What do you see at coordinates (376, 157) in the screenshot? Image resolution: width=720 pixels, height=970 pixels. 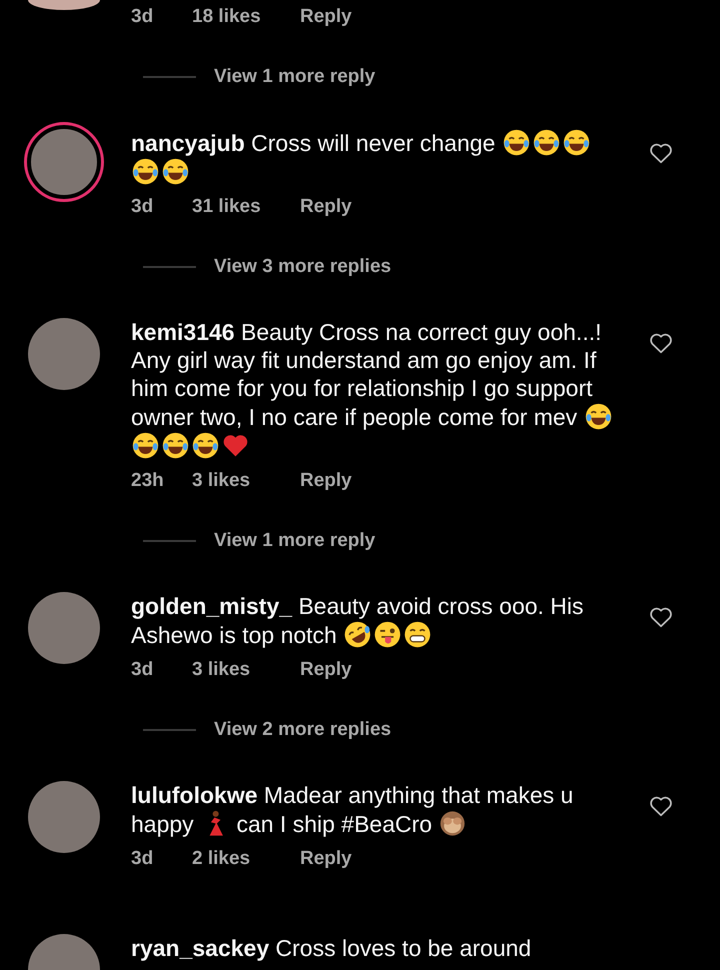 I see `comment-text: nancyajub Cross will never change` at bounding box center [376, 157].